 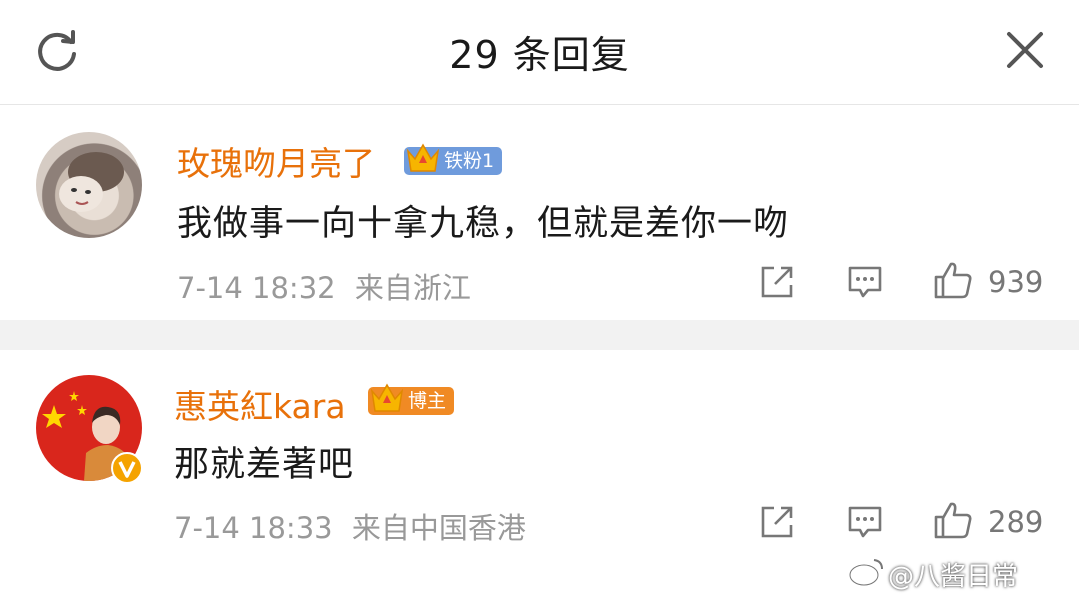 What do you see at coordinates (127, 468) in the screenshot?
I see `verified-icon` at bounding box center [127, 468].